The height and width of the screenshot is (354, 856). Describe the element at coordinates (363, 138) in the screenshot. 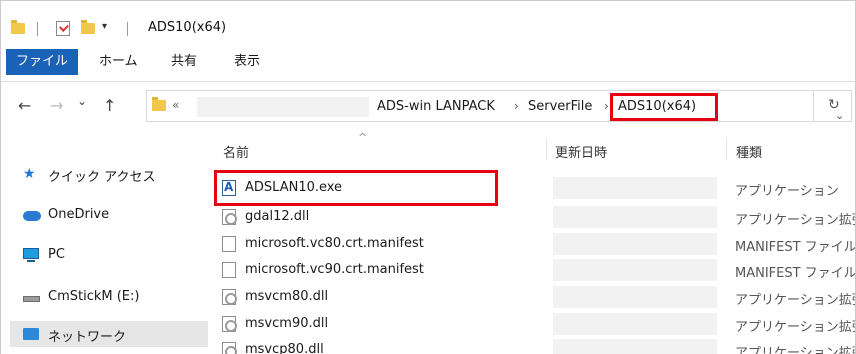

I see `sort-ascending-icon: ^` at that location.